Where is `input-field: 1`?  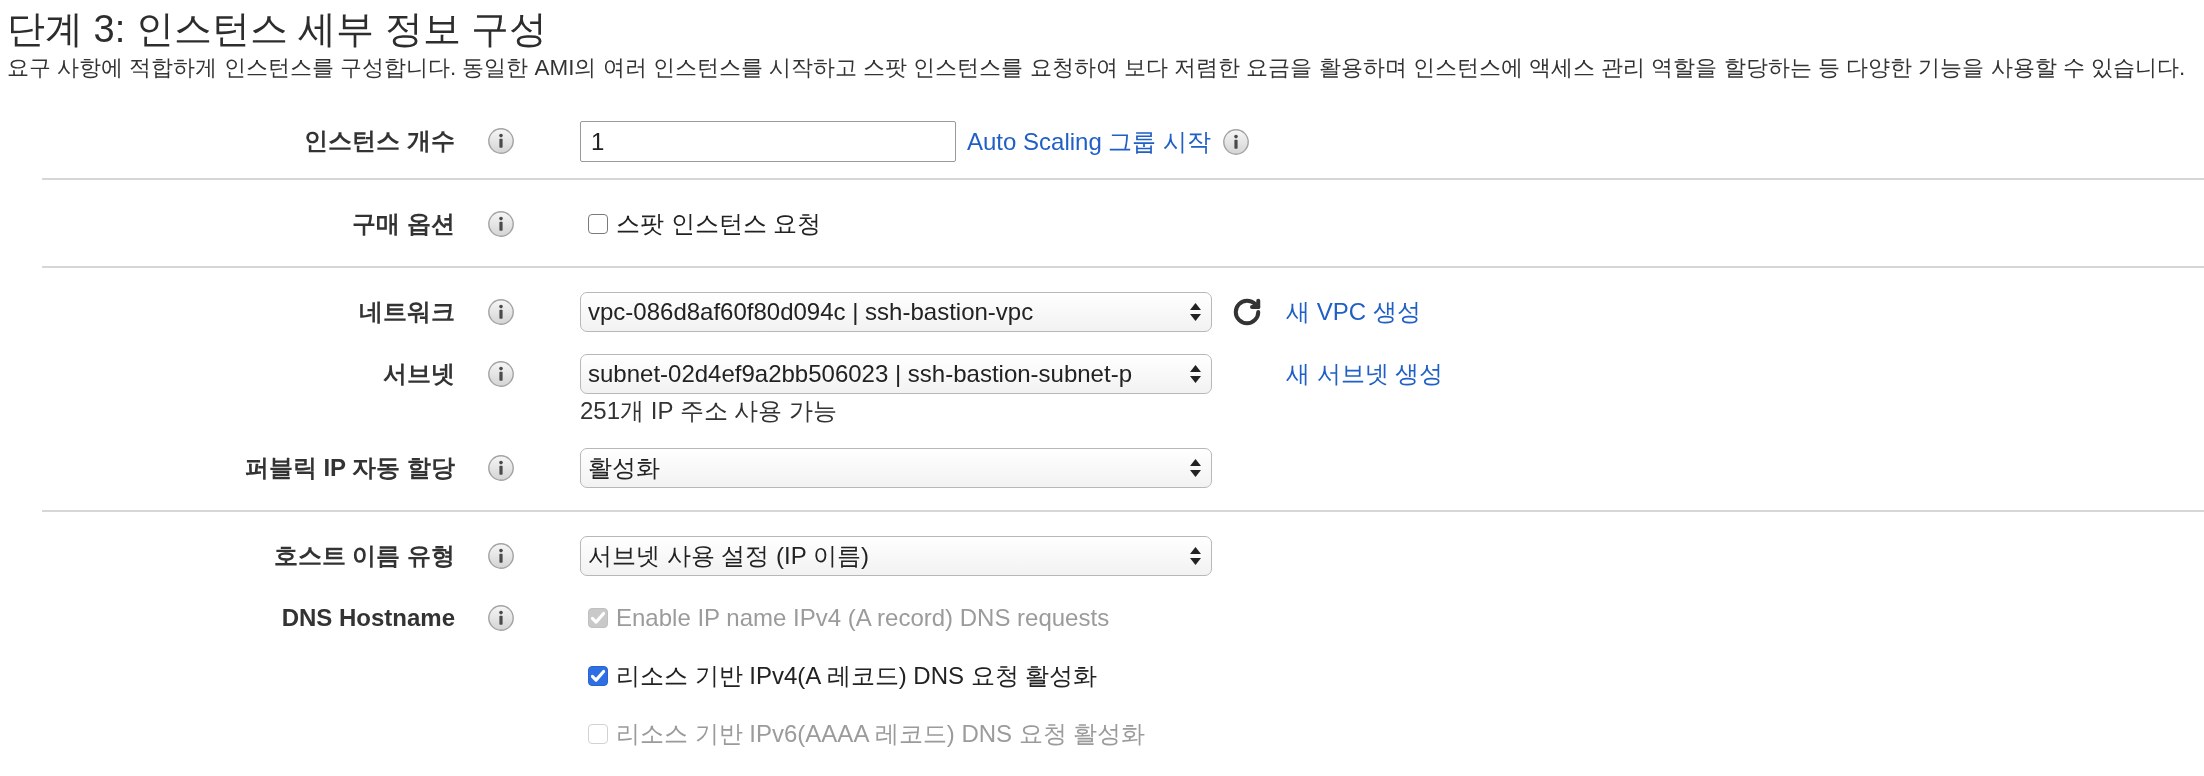
input-field: 1 is located at coordinates (768, 141).